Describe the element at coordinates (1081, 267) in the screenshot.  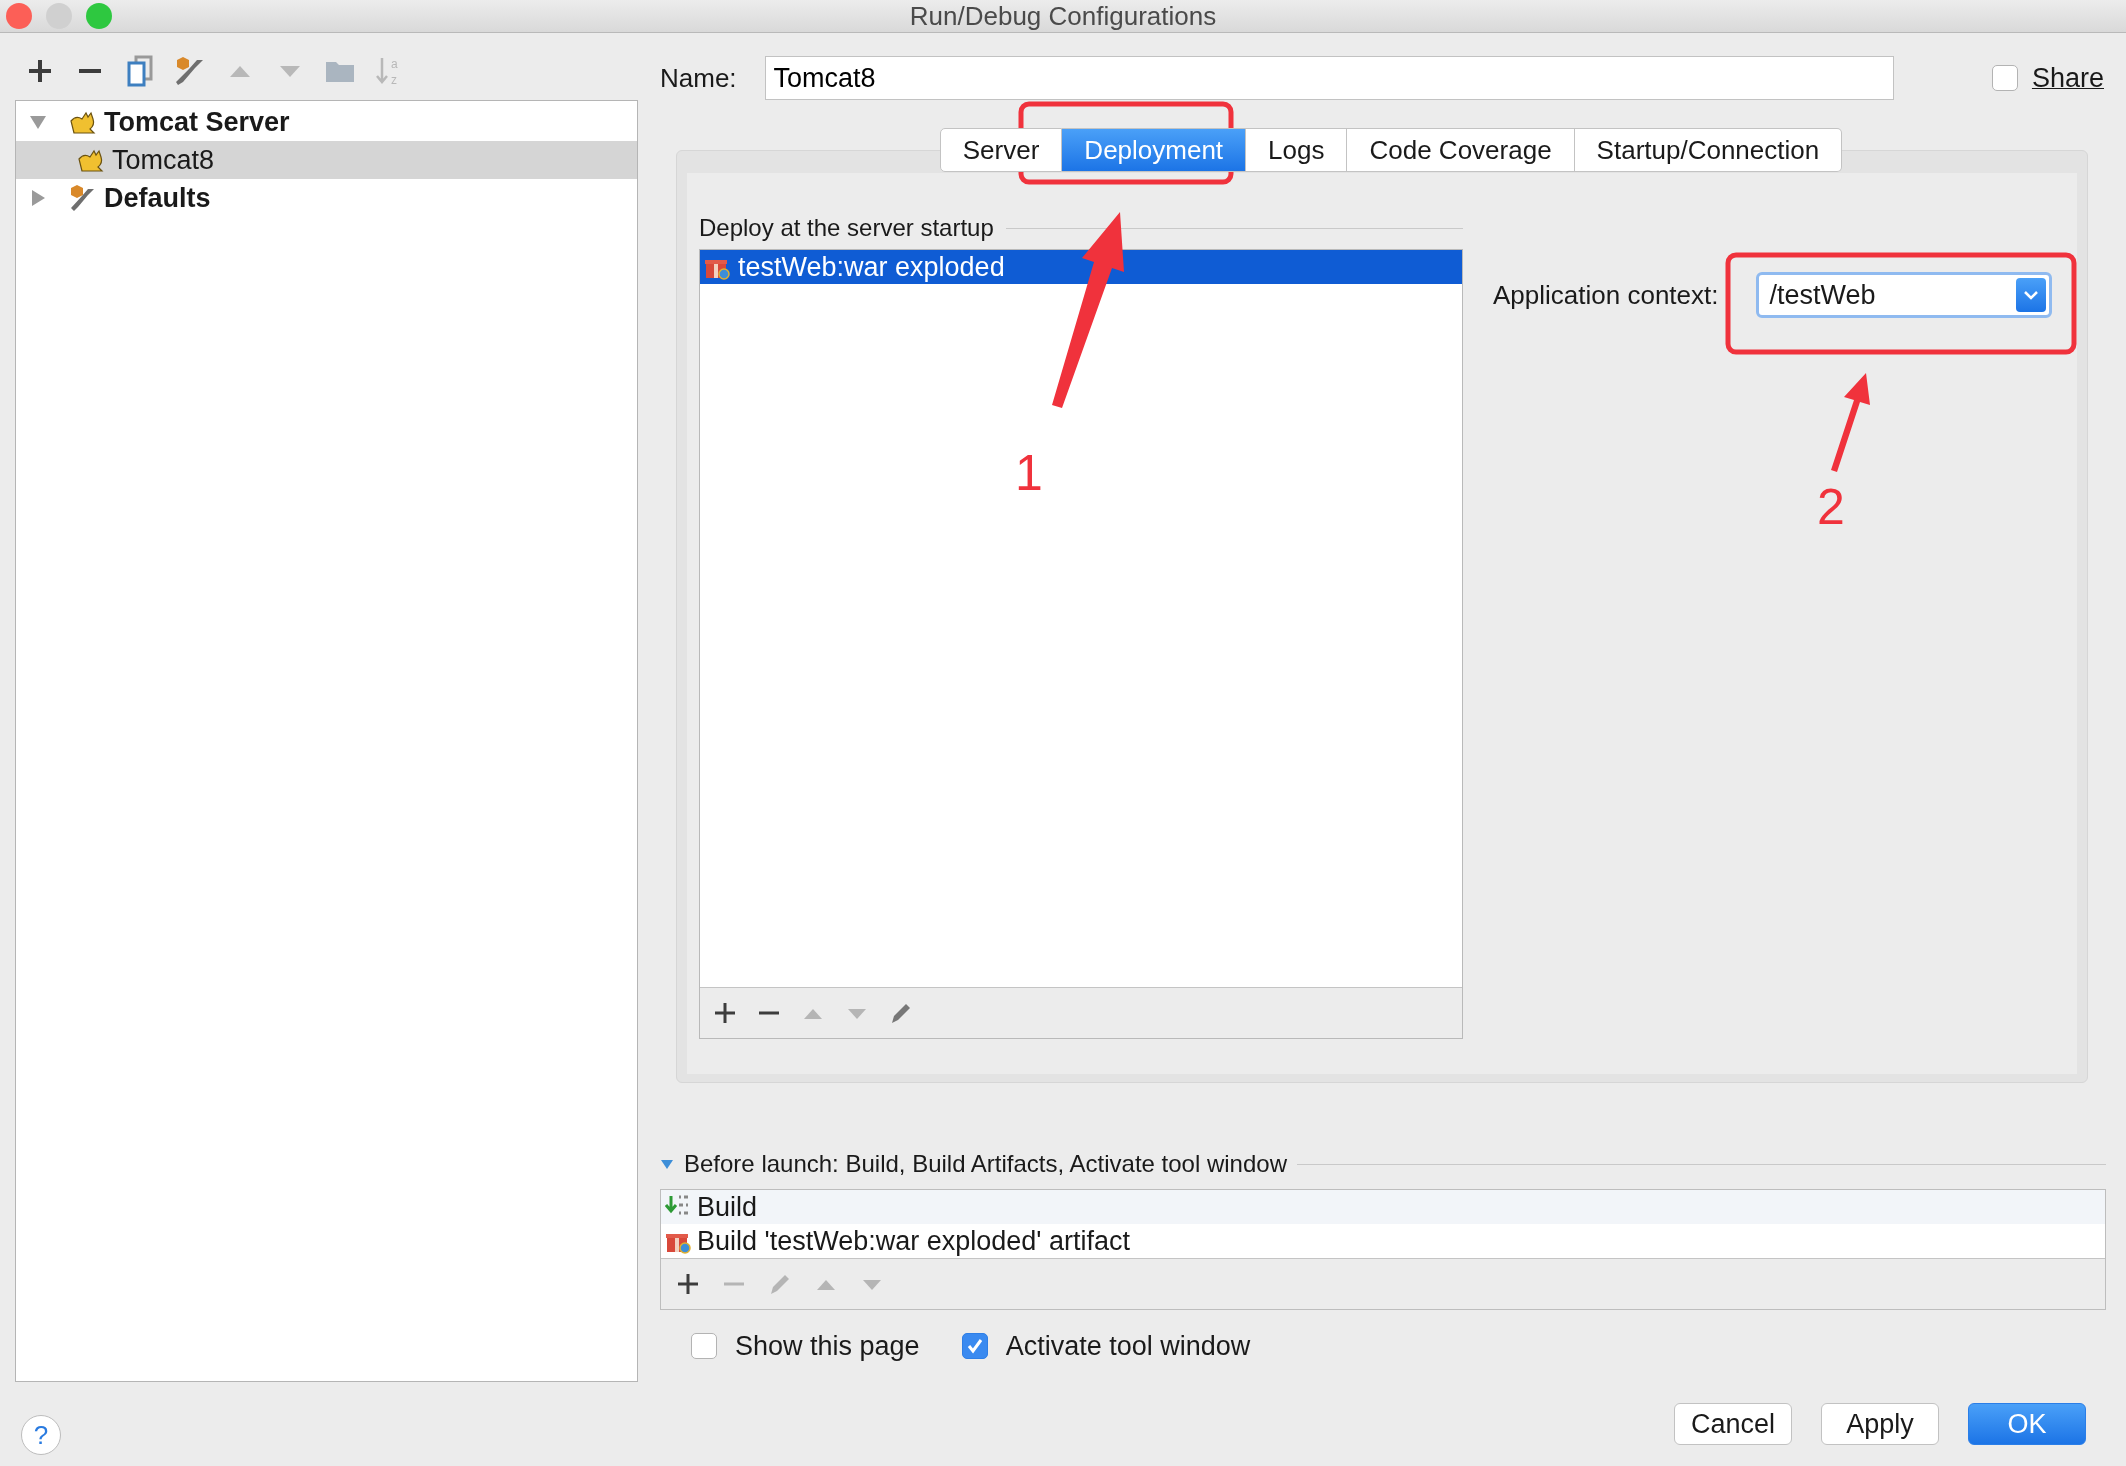
I see `list-item: testWeb:war exploded` at that location.